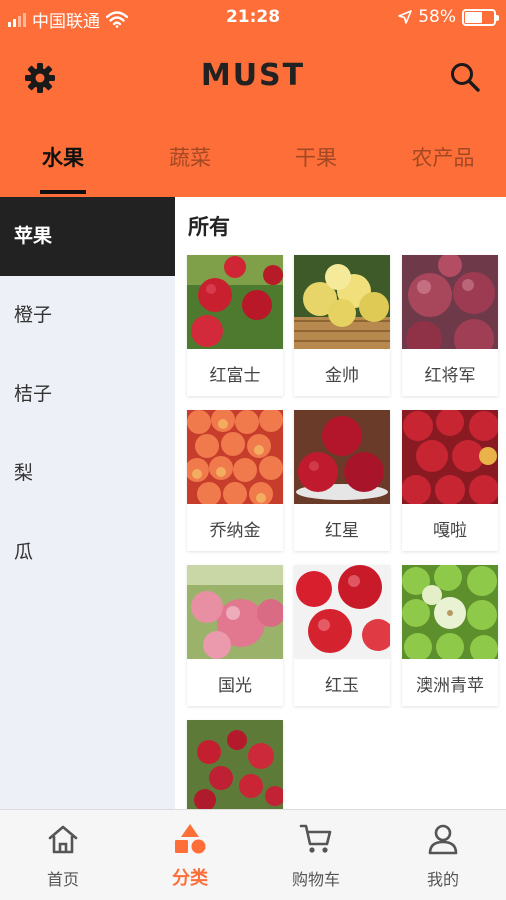 This screenshot has height=900, width=506. Describe the element at coordinates (405, 17) in the screenshot. I see `location-arrow-icon` at that location.